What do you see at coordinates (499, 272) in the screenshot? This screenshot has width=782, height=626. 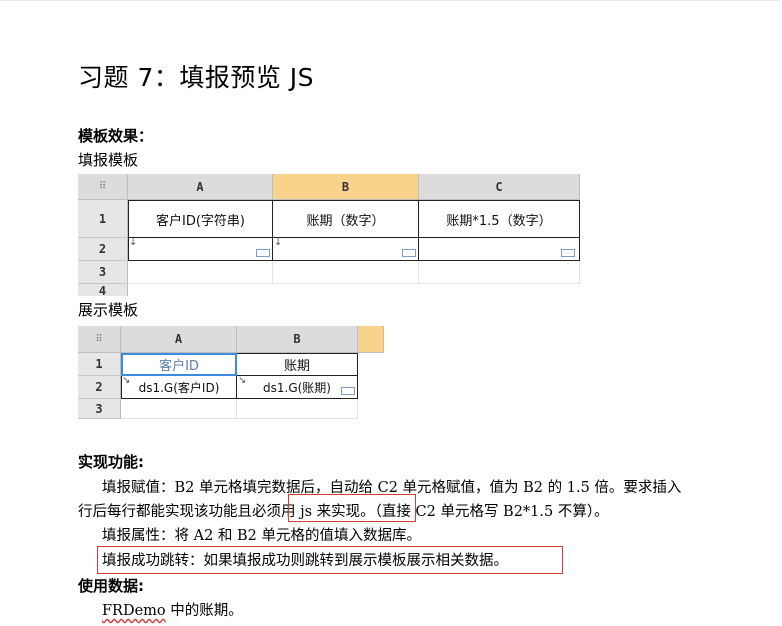 I see `cell-c3` at bounding box center [499, 272].